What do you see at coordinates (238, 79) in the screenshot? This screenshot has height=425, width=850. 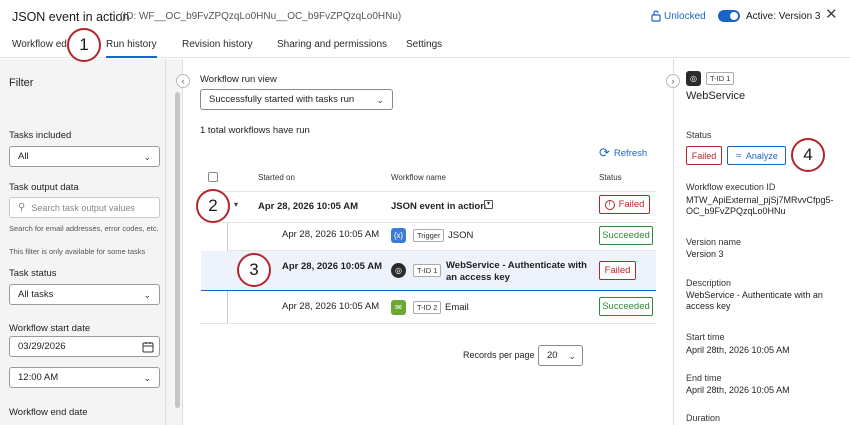 I see `run-view-label: Workflow run view` at bounding box center [238, 79].